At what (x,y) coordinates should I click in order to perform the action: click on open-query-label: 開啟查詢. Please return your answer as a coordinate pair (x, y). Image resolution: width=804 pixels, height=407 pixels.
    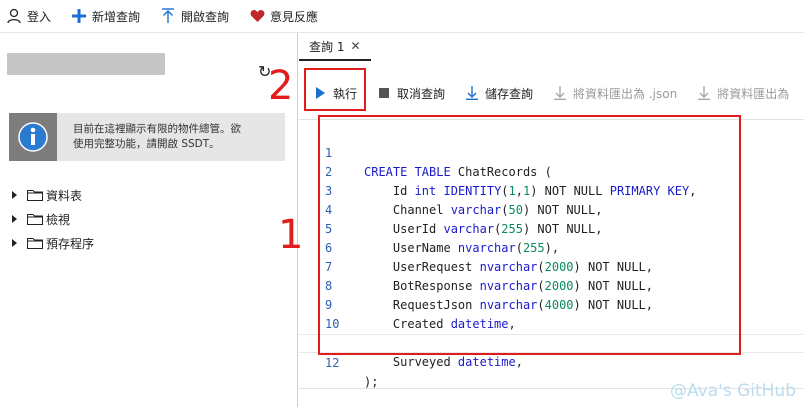
    Looking at the image, I should click on (205, 16).